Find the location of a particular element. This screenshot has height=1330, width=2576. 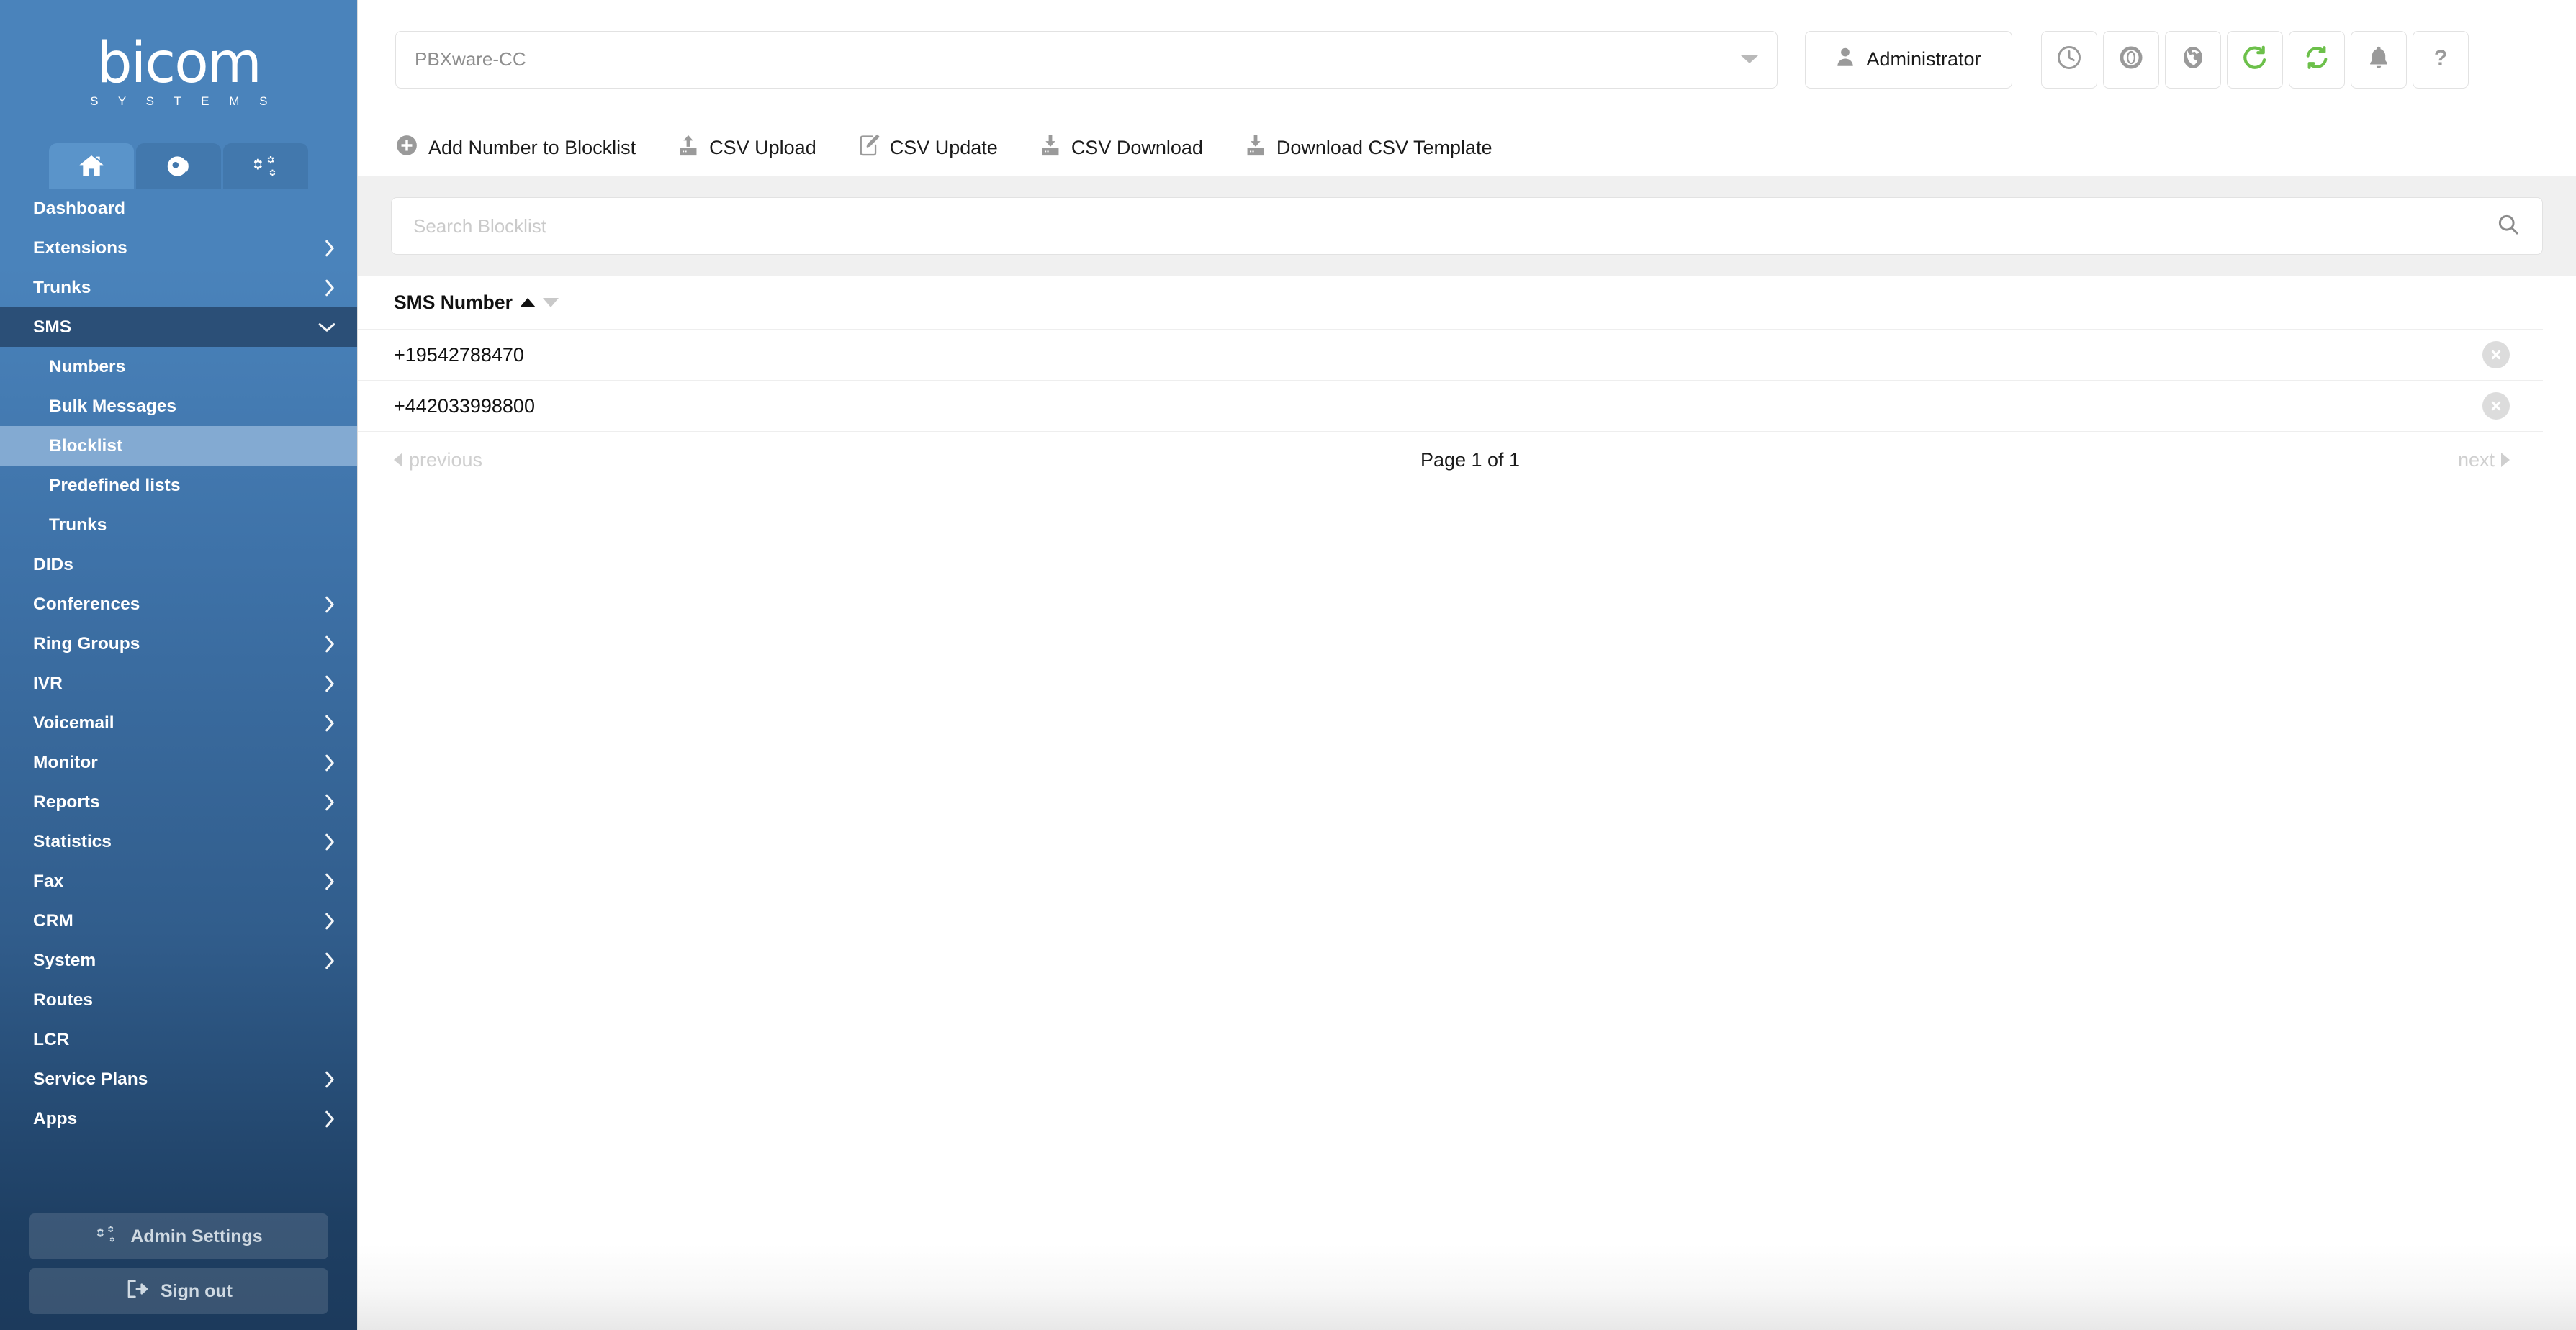

sidebar-item-label: Apps is located at coordinates (55, 1118).